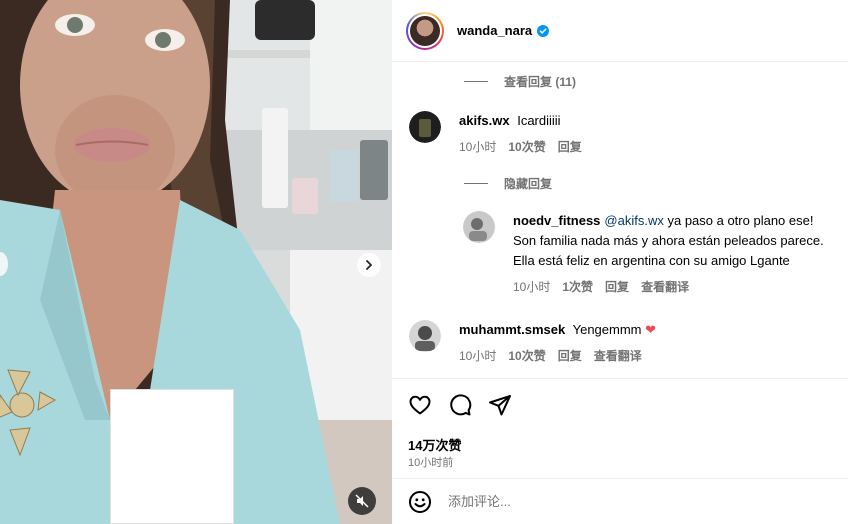 The width and height of the screenshot is (848, 524). What do you see at coordinates (172, 456) in the screenshot?
I see `overlay-placeholder` at bounding box center [172, 456].